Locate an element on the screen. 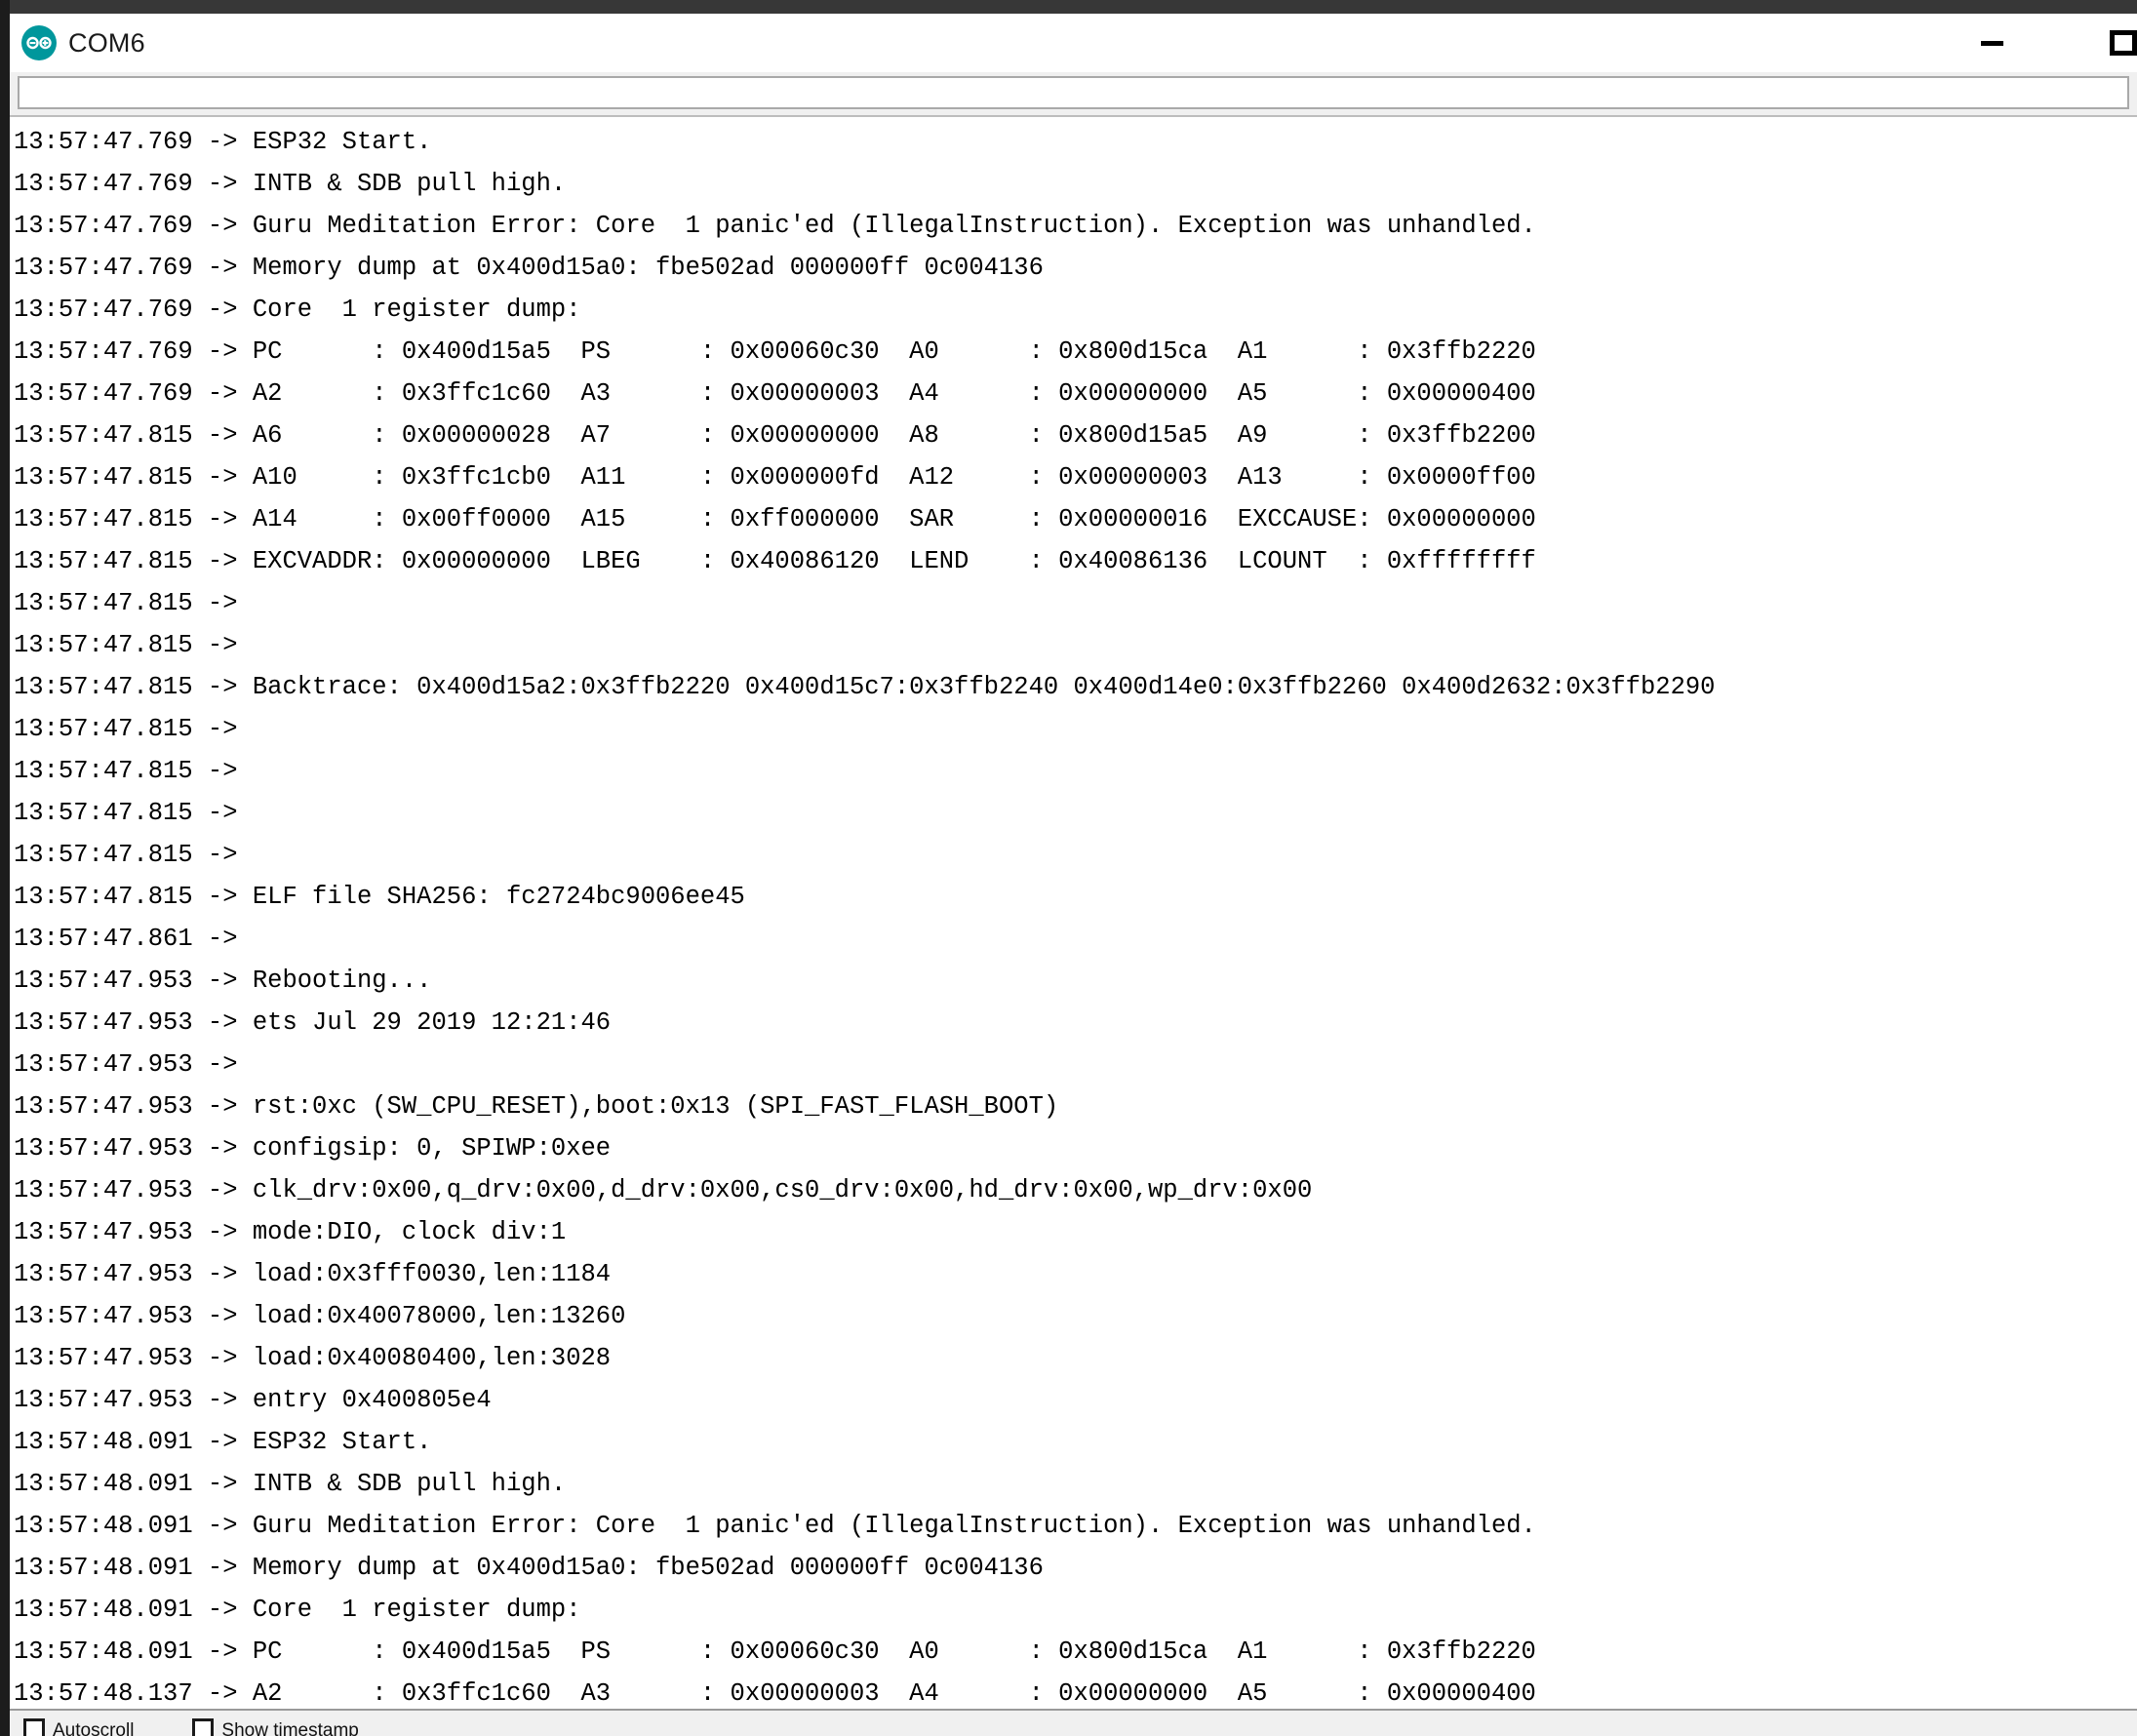  send-bar is located at coordinates (1073, 93).